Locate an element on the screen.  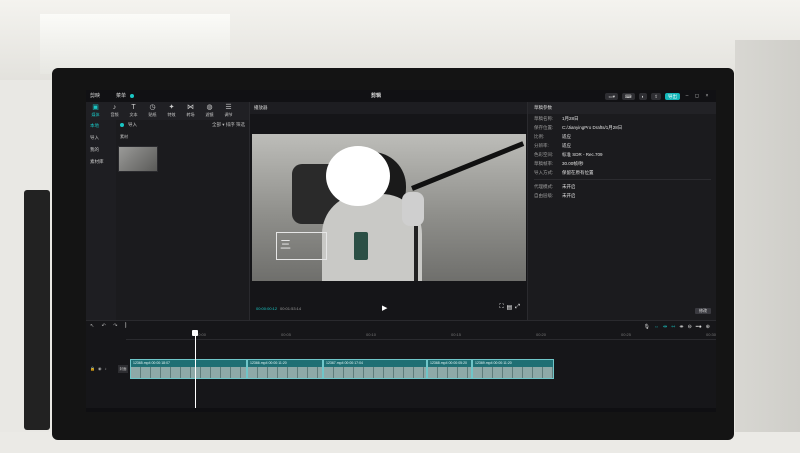
param-row: 自由层级: 未开启 is located at coordinates (622, 195).